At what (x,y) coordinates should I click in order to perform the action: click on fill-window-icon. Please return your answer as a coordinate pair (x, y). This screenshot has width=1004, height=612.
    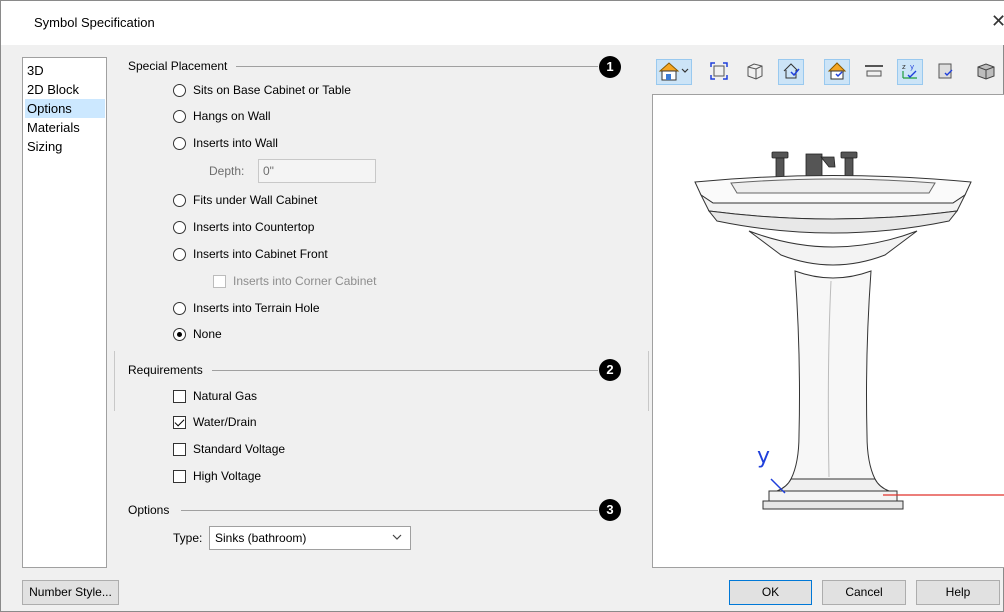
    Looking at the image, I should click on (719, 72).